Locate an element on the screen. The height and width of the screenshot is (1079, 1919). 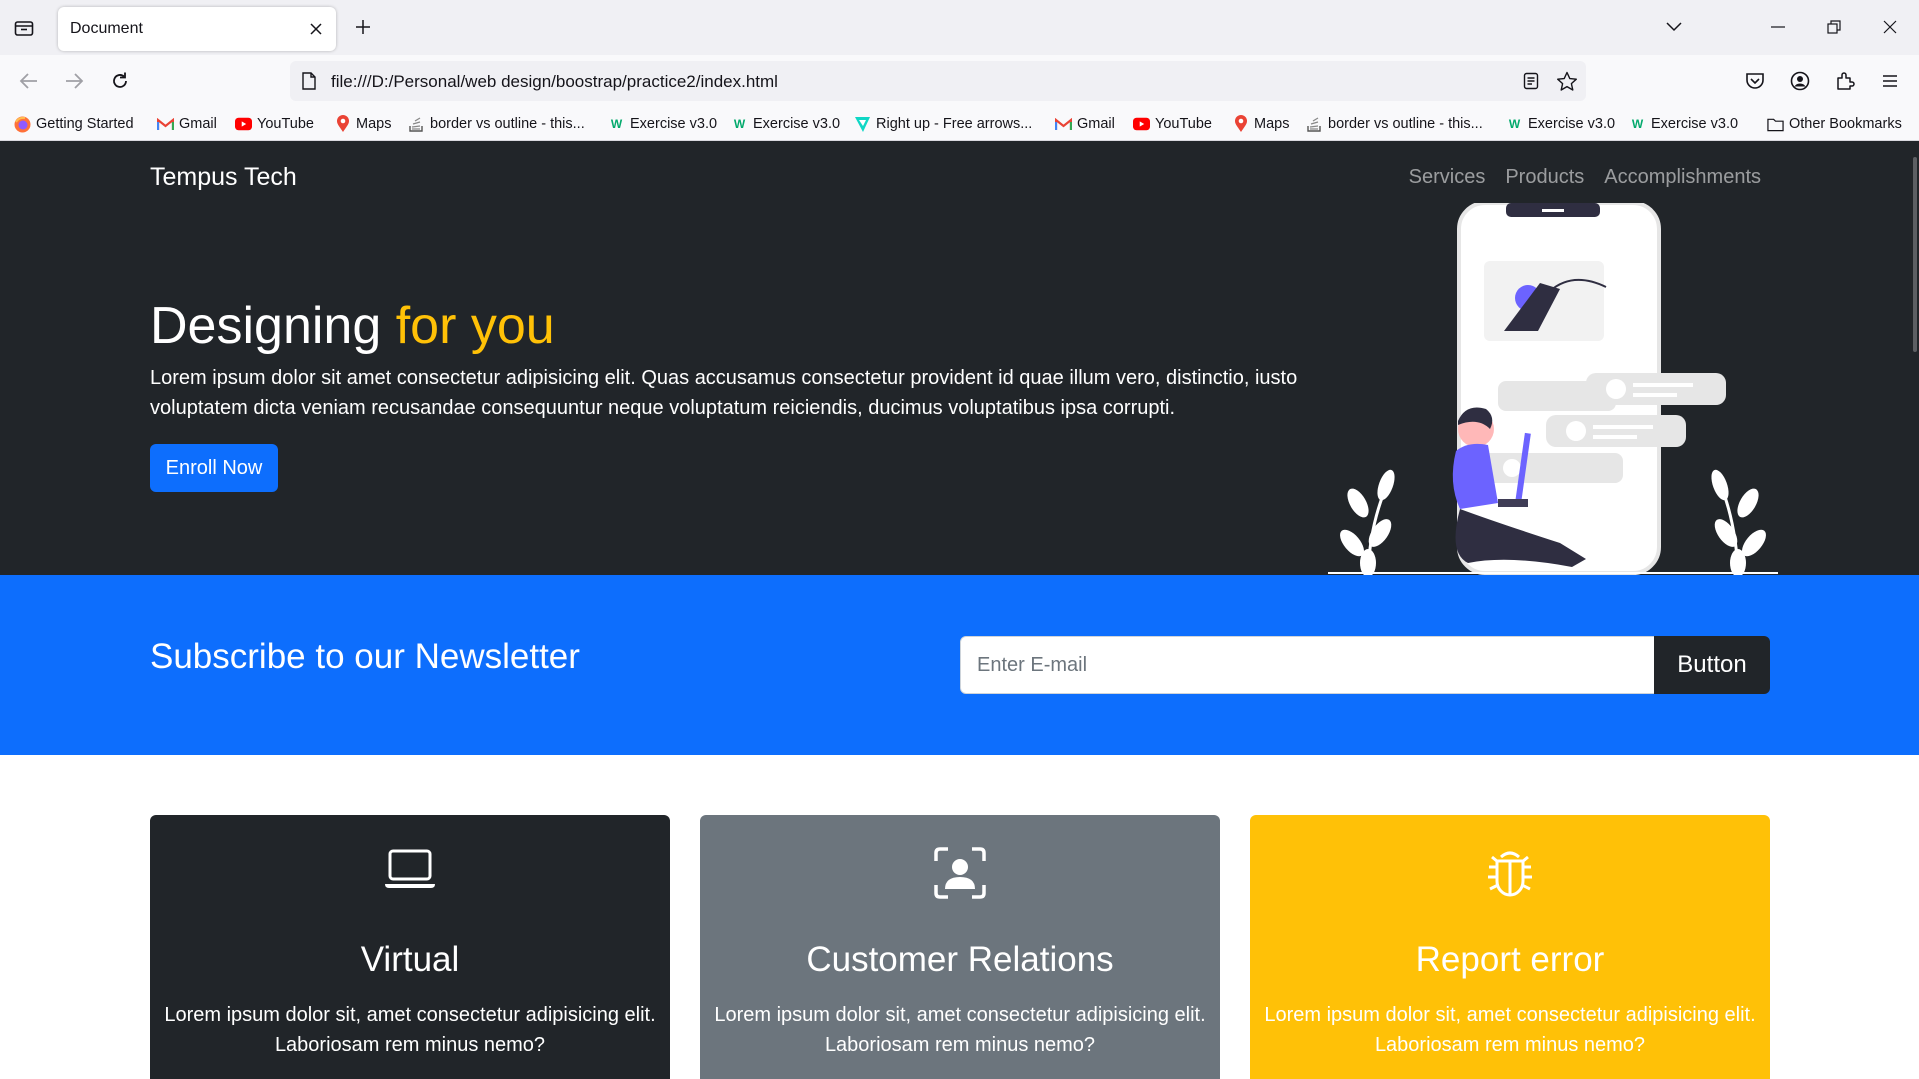
hero-title: Designing for you is located at coordinates (352, 326).